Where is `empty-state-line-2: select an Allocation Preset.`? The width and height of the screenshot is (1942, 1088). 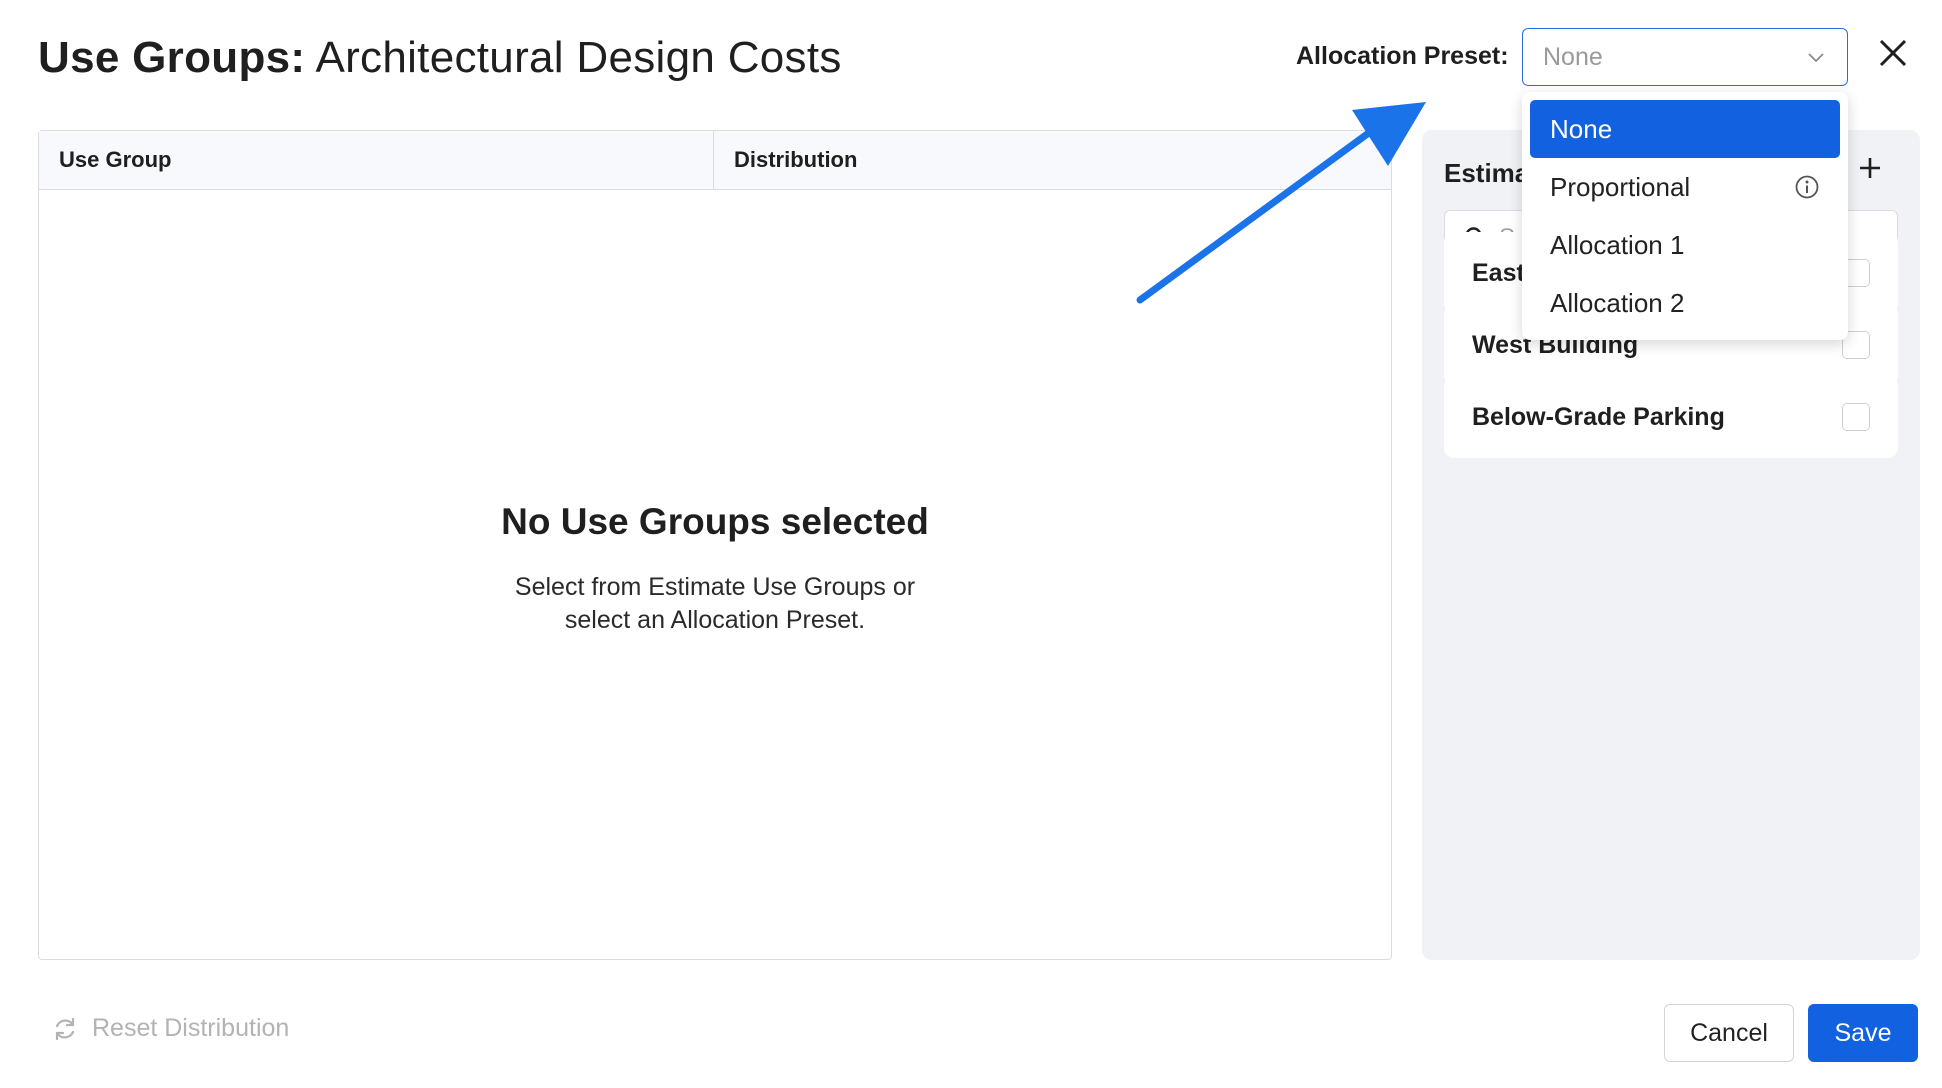 empty-state-line-2: select an Allocation Preset. is located at coordinates (715, 620).